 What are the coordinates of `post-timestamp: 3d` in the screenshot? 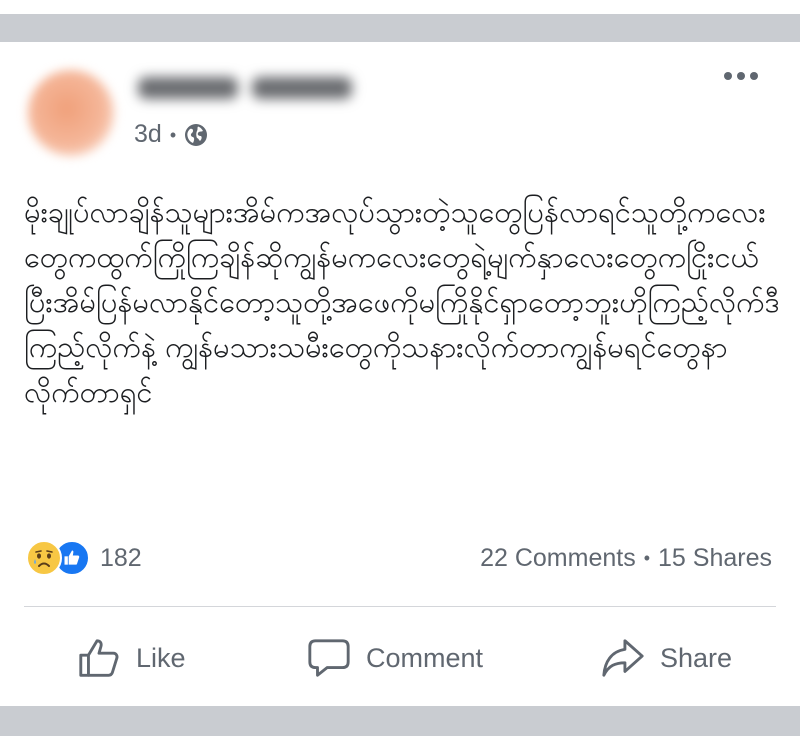 It's located at (148, 134).